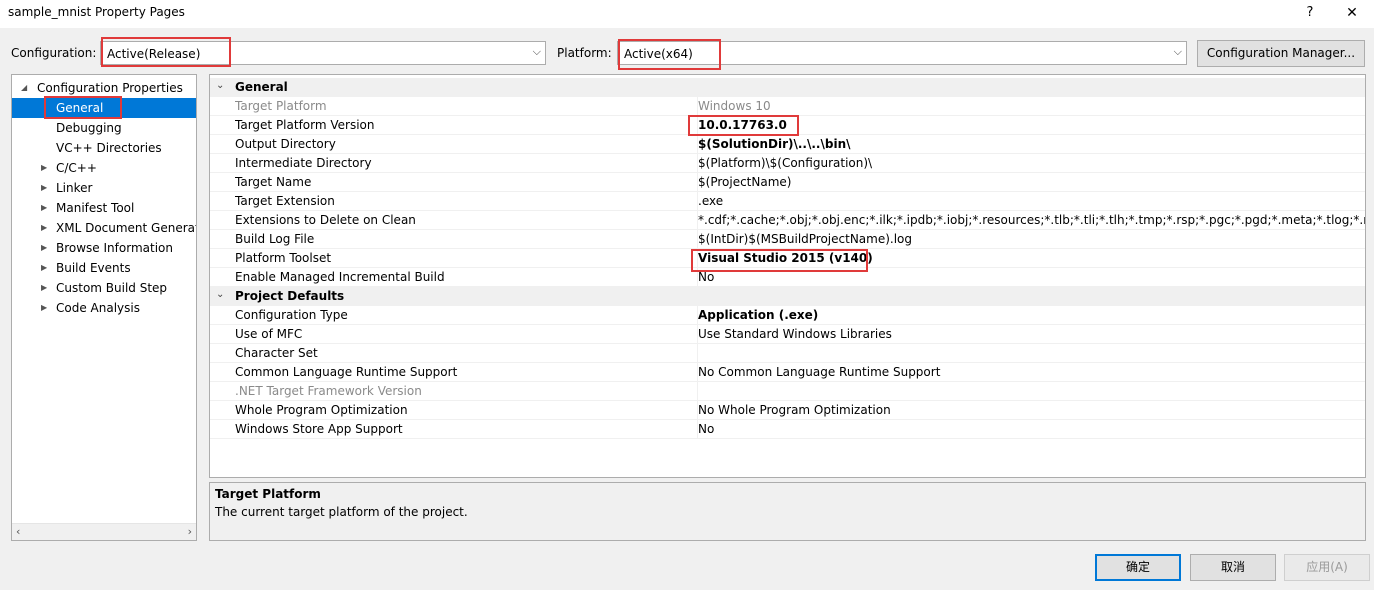 The width and height of the screenshot is (1374, 590). Describe the element at coordinates (104, 168) in the screenshot. I see `tree-item: ▶ C/C++` at that location.